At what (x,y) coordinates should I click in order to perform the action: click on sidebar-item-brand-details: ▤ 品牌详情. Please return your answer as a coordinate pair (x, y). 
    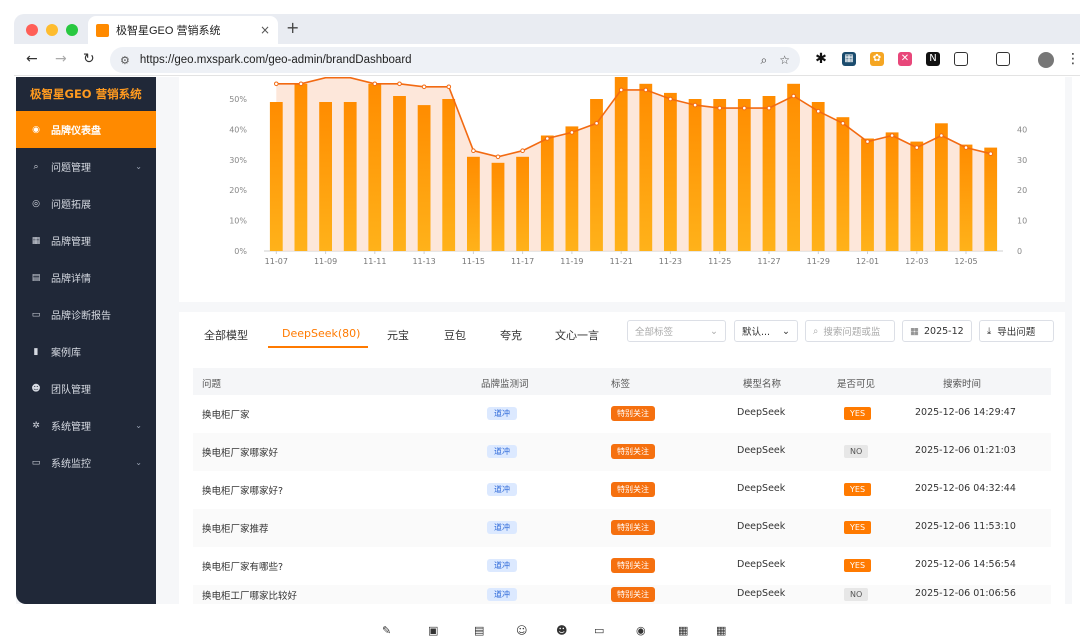
    Looking at the image, I should click on (86, 277).